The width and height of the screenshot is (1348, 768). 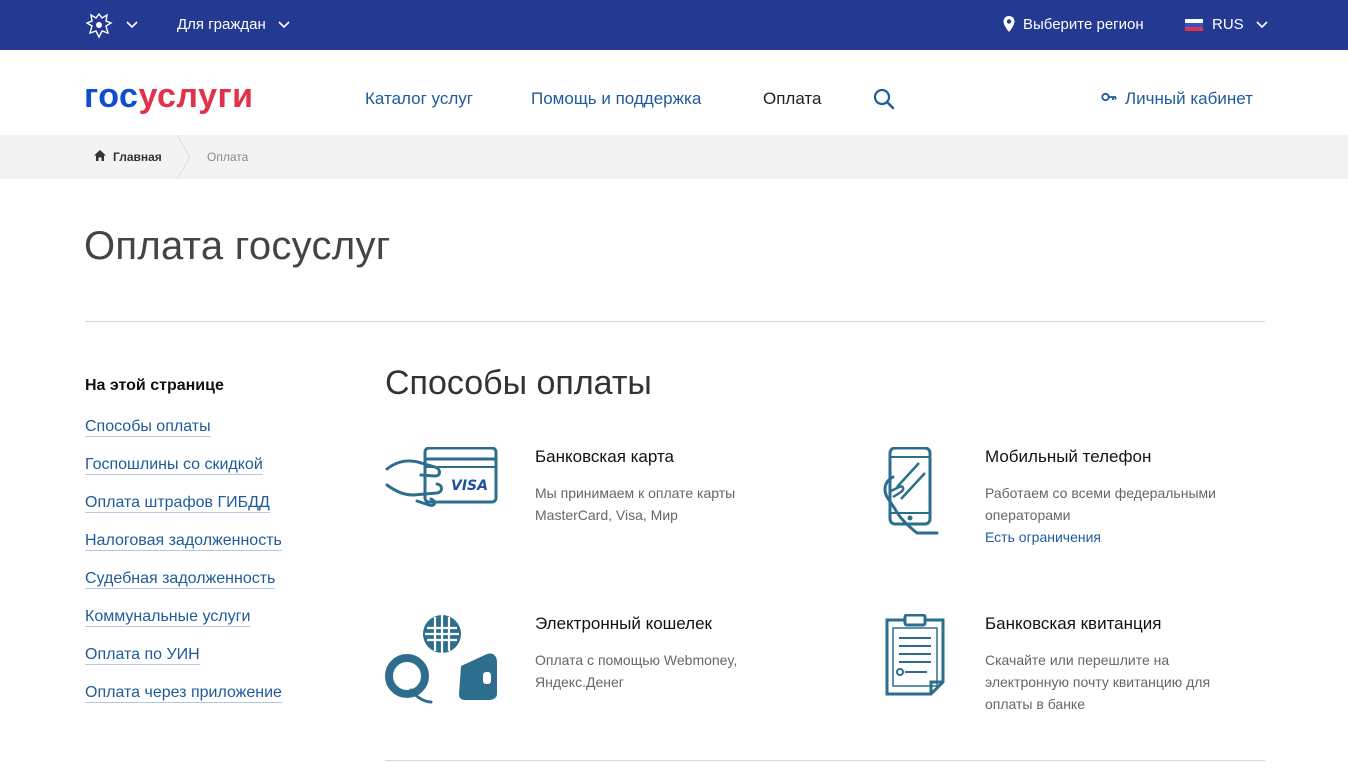 I want to click on list-item: Налоговая задолженность, so click(x=183, y=551).